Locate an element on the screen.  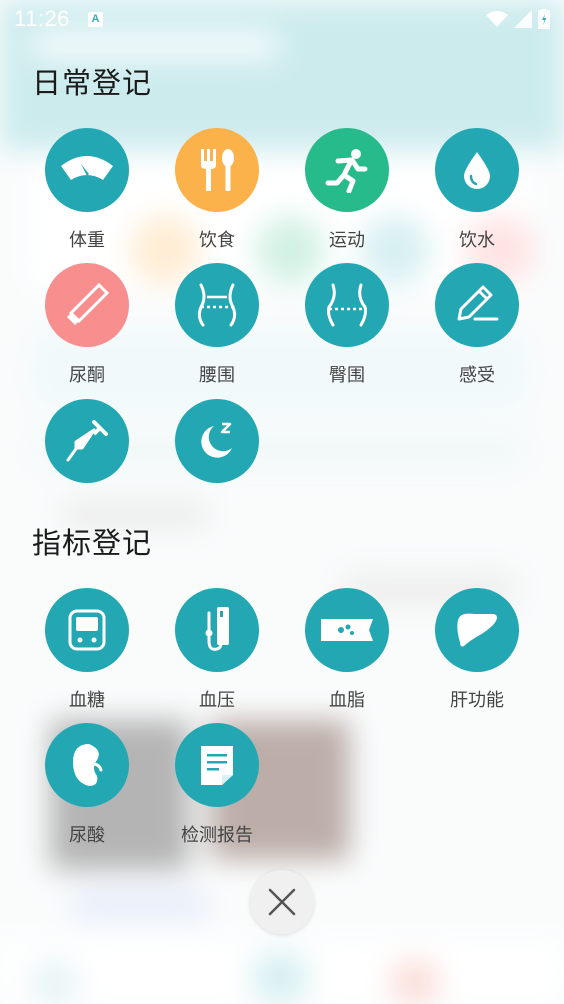
running-icon is located at coordinates (346, 171).